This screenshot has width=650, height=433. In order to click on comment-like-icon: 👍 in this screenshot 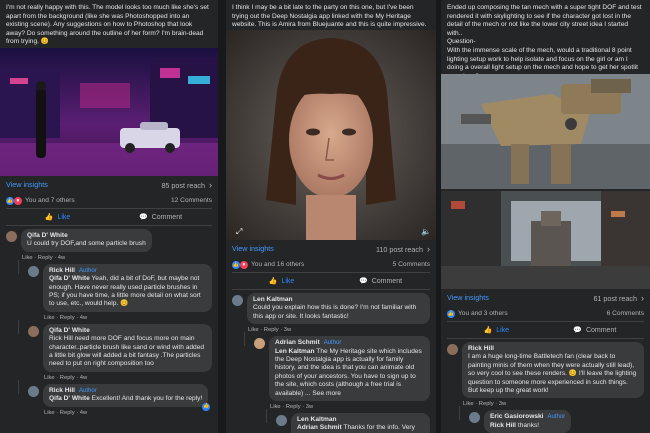, I will do `click(206, 406)`.